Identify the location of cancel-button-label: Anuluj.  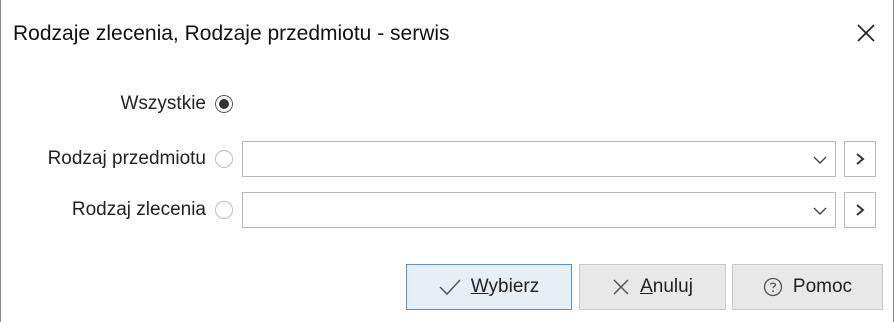
(666, 286).